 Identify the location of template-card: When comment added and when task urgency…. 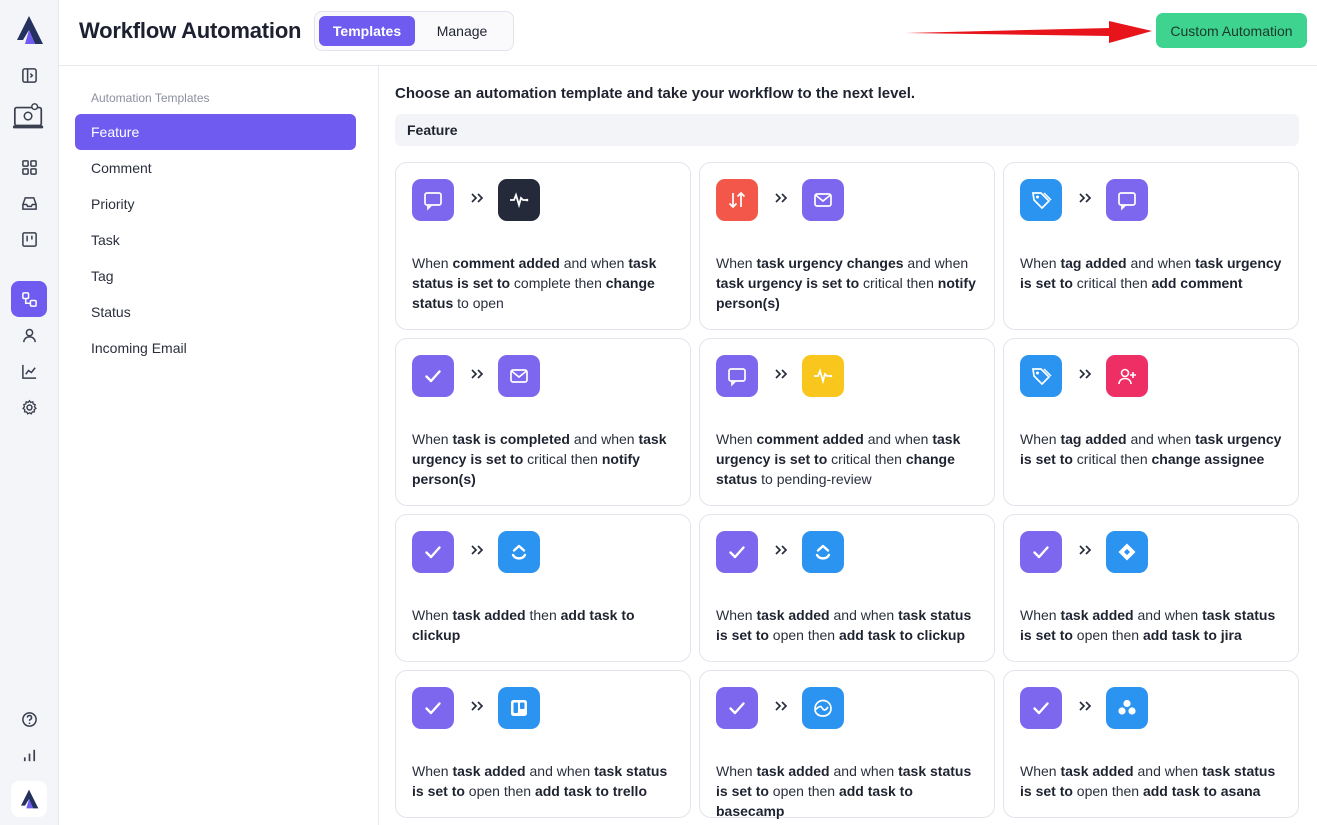
(847, 422).